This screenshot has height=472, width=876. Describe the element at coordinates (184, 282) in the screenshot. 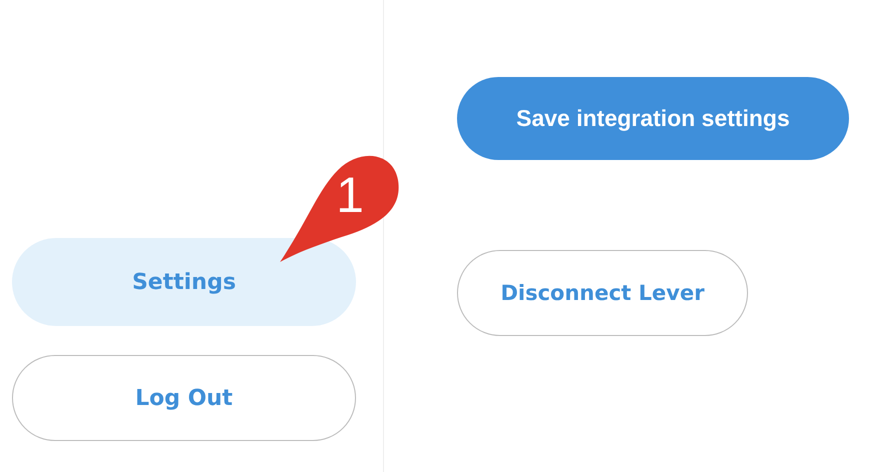

I see `sidebar-item: Settings` at that location.